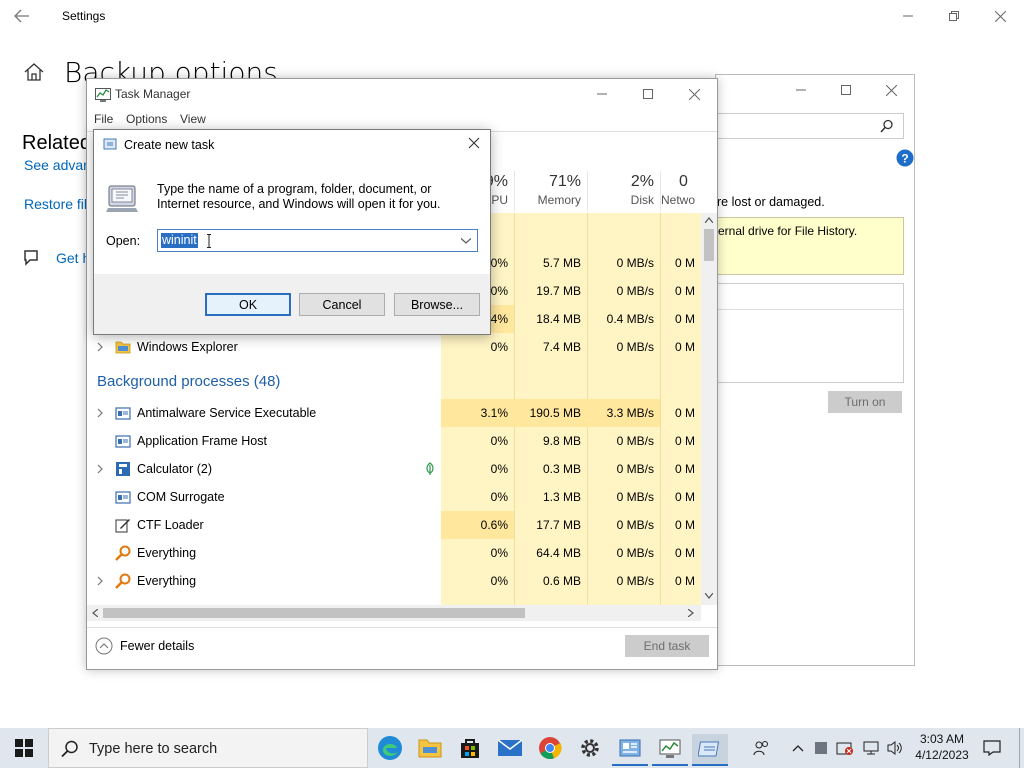  What do you see at coordinates (193, 119) in the screenshot?
I see `menu-view: View` at bounding box center [193, 119].